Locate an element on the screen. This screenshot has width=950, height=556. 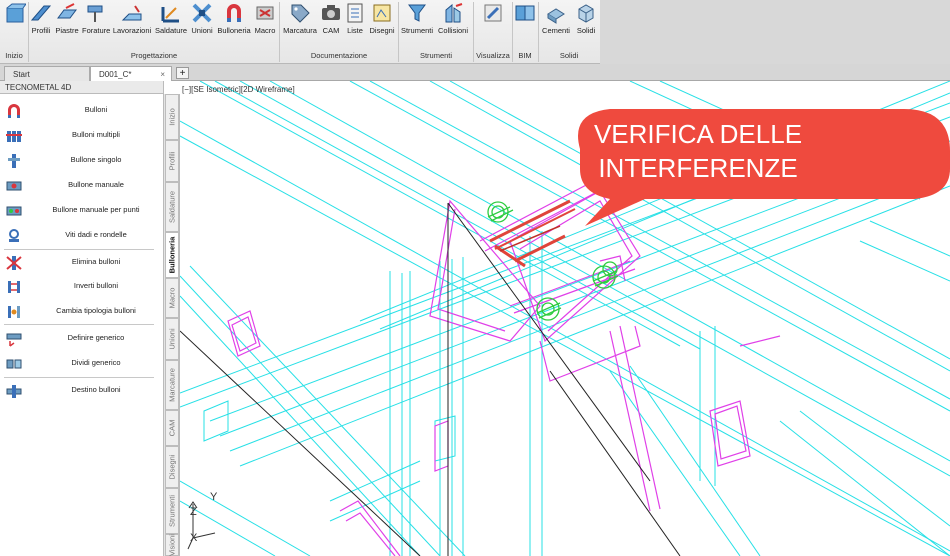
vtab-marcature: Marcature is located at coordinates (172, 385).